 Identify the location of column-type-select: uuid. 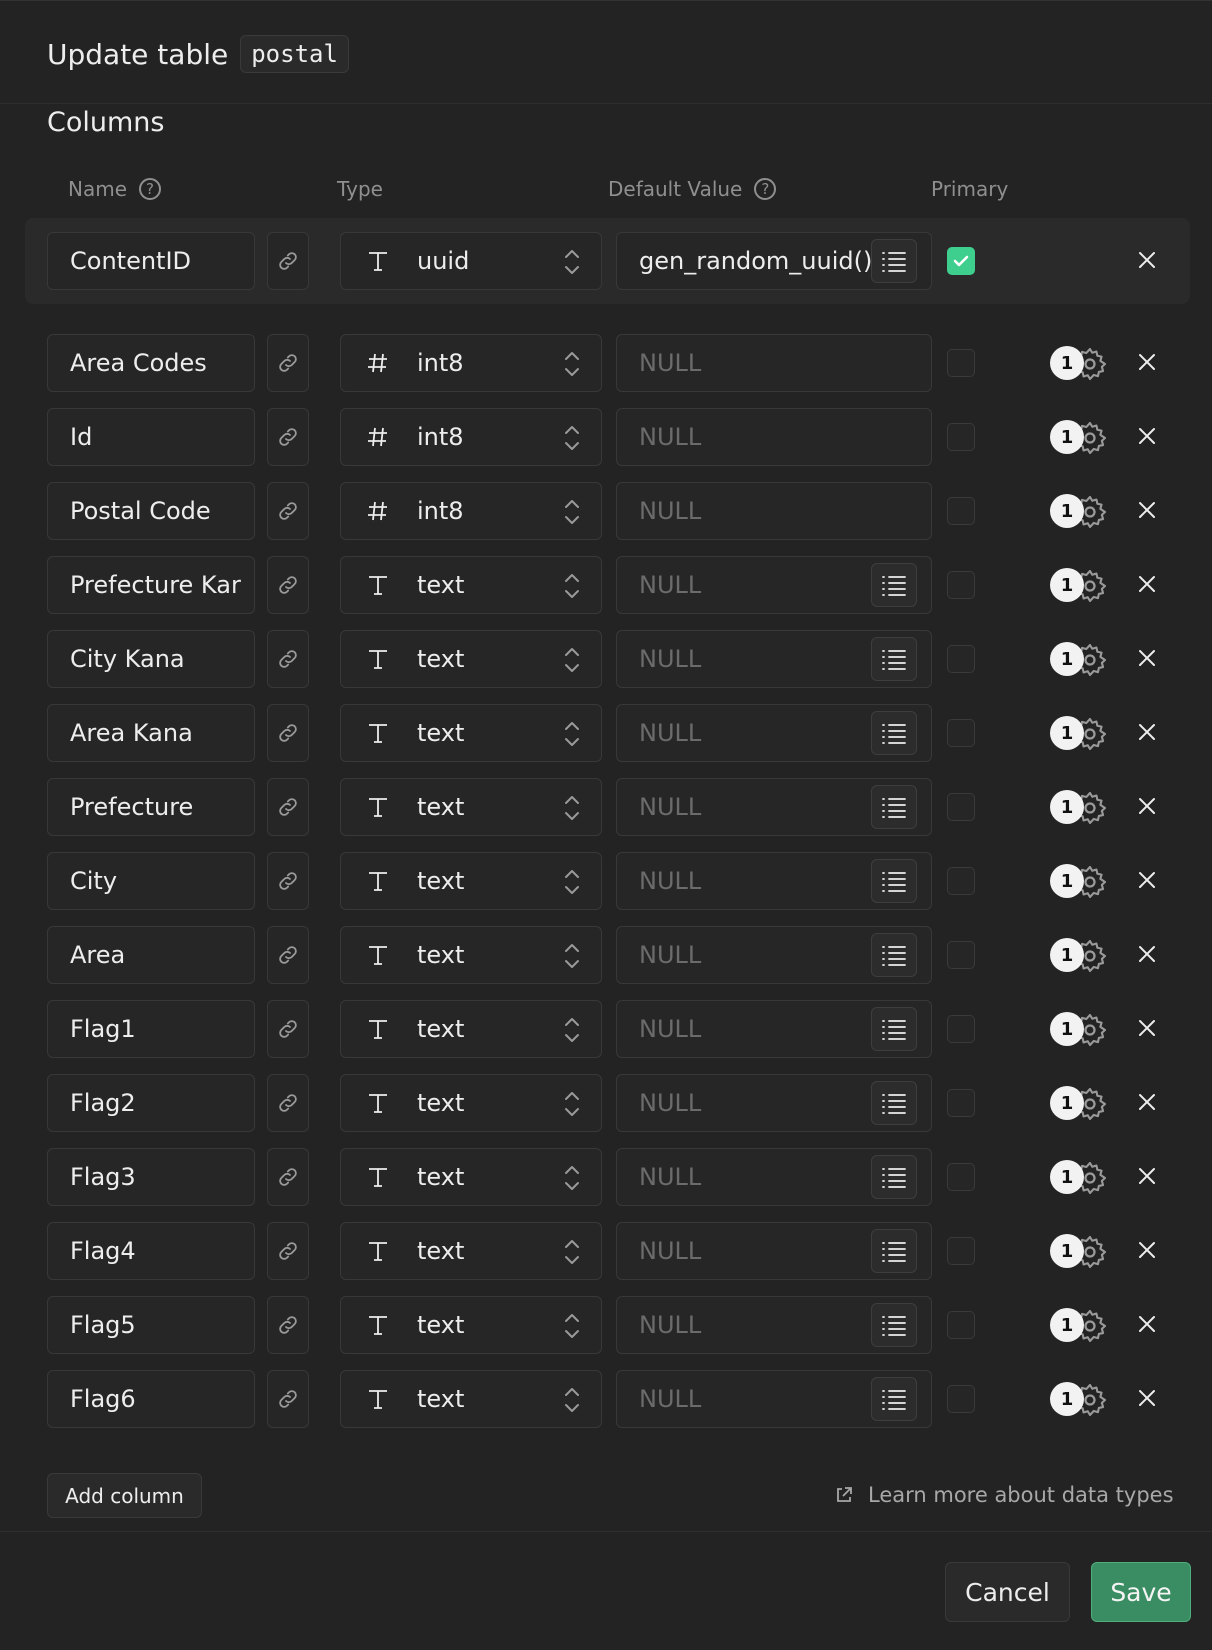
(471, 261).